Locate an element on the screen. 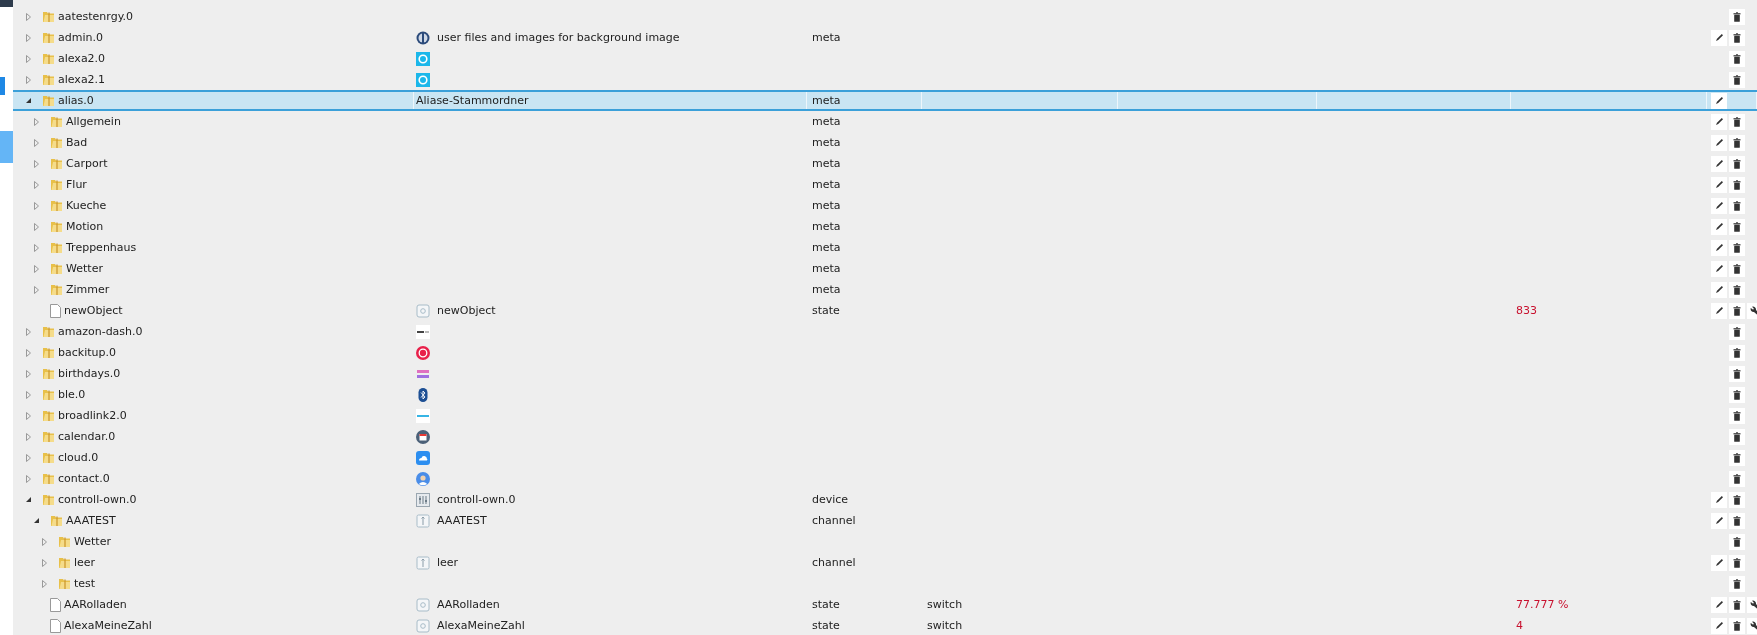 The width and height of the screenshot is (1757, 635). tree-row: Wetter meta is located at coordinates (885, 268).